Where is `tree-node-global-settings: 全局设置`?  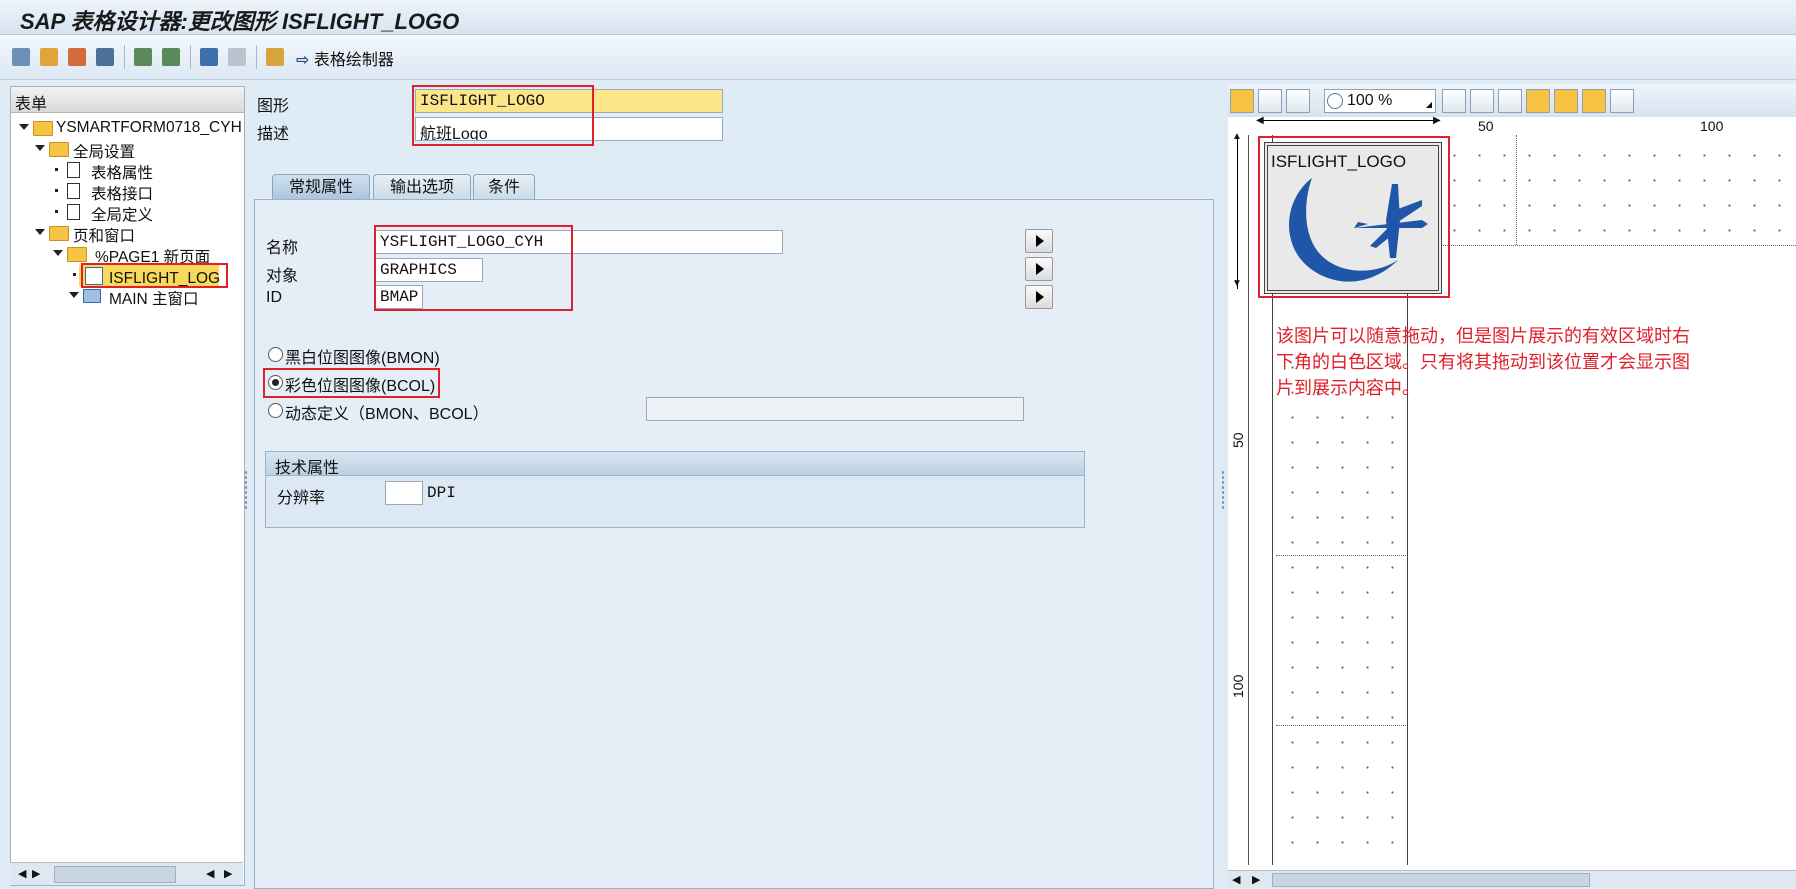 tree-node-global-settings: 全局设置 is located at coordinates (127, 150).